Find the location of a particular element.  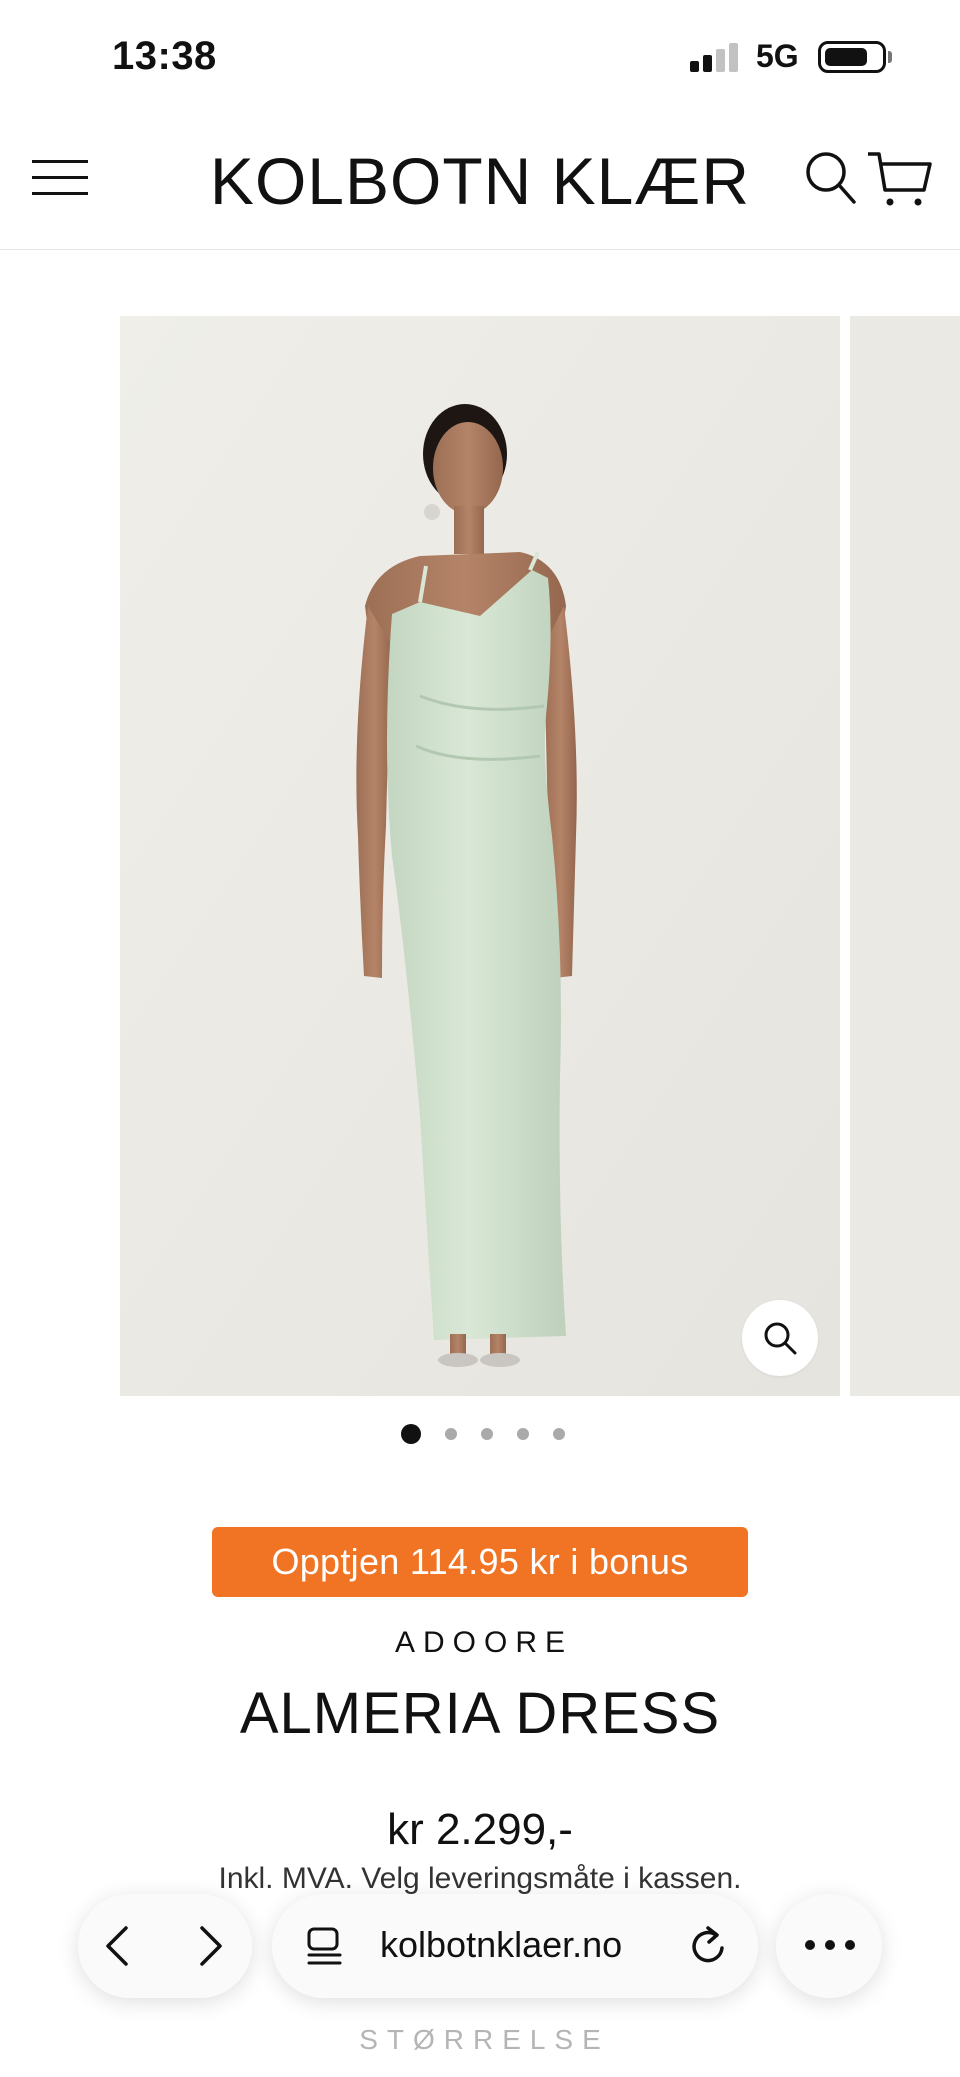

forward-button is located at coordinates (211, 1946).